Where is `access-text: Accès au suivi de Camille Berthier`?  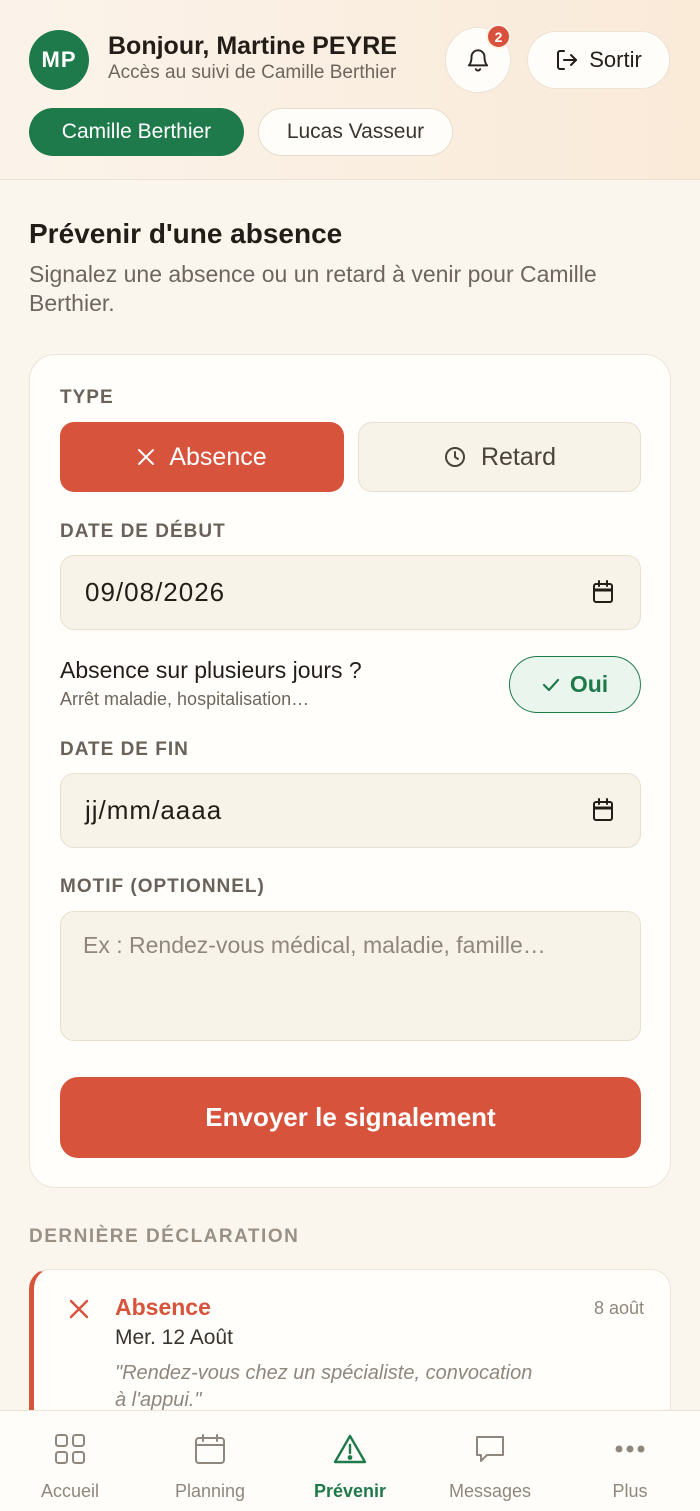
access-text: Accès au suivi de Camille Berthier is located at coordinates (252, 72).